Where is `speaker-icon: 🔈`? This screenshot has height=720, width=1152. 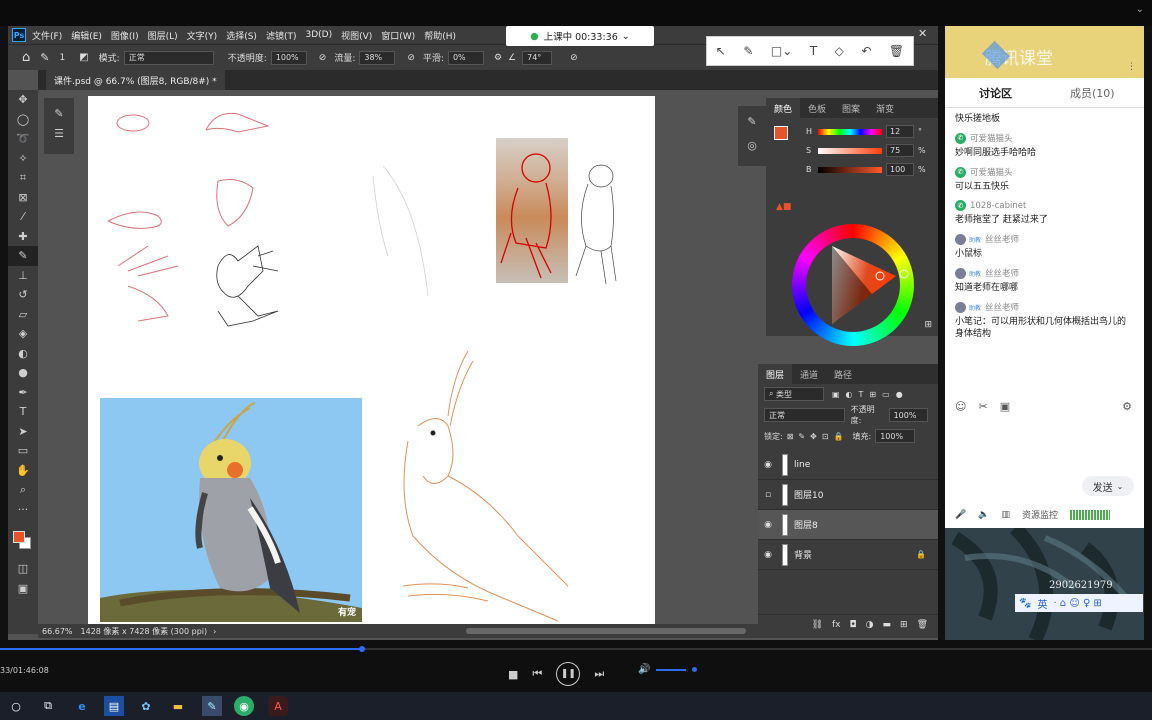 speaker-icon: 🔈 is located at coordinates (983, 515).